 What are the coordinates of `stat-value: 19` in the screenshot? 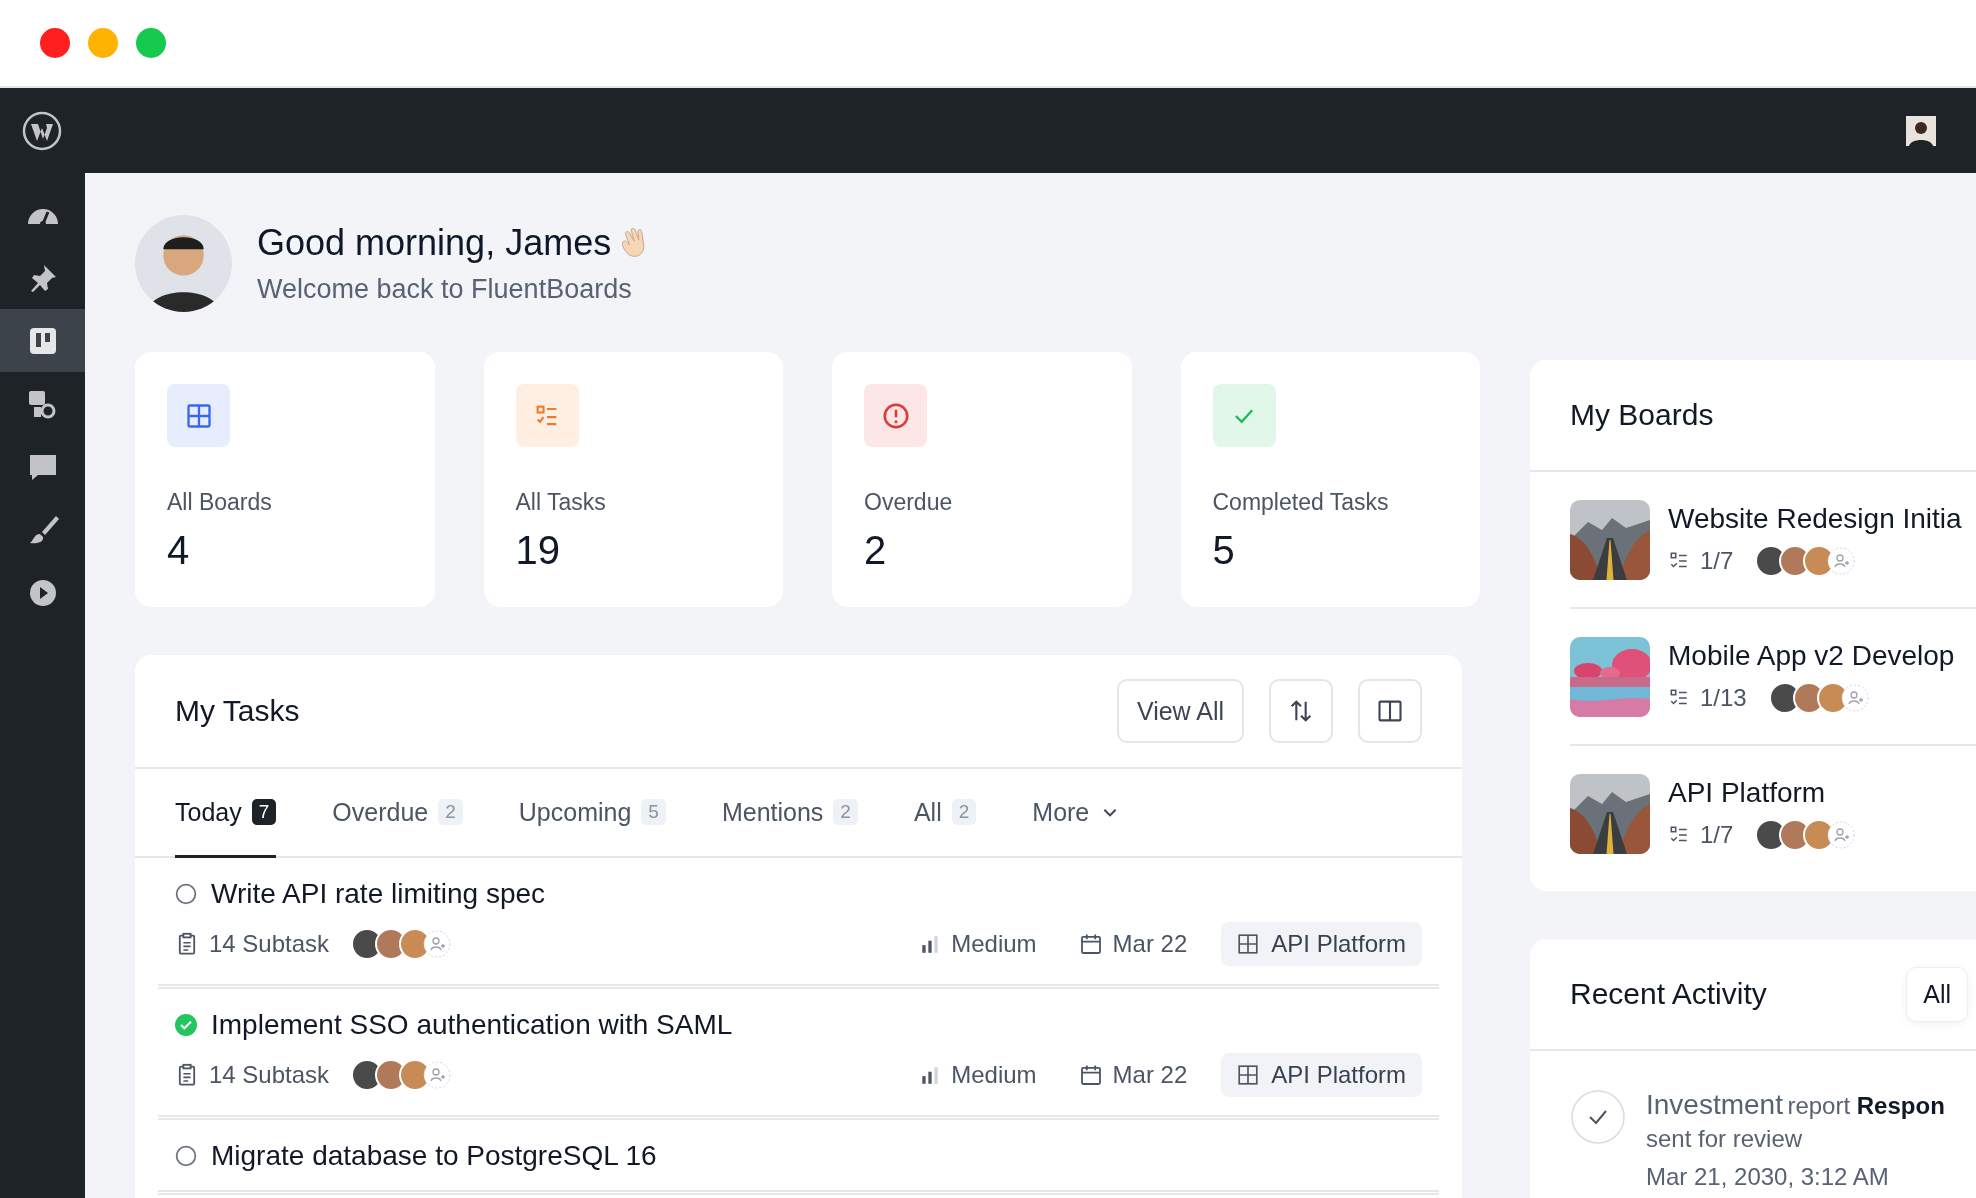 It's located at (538, 550).